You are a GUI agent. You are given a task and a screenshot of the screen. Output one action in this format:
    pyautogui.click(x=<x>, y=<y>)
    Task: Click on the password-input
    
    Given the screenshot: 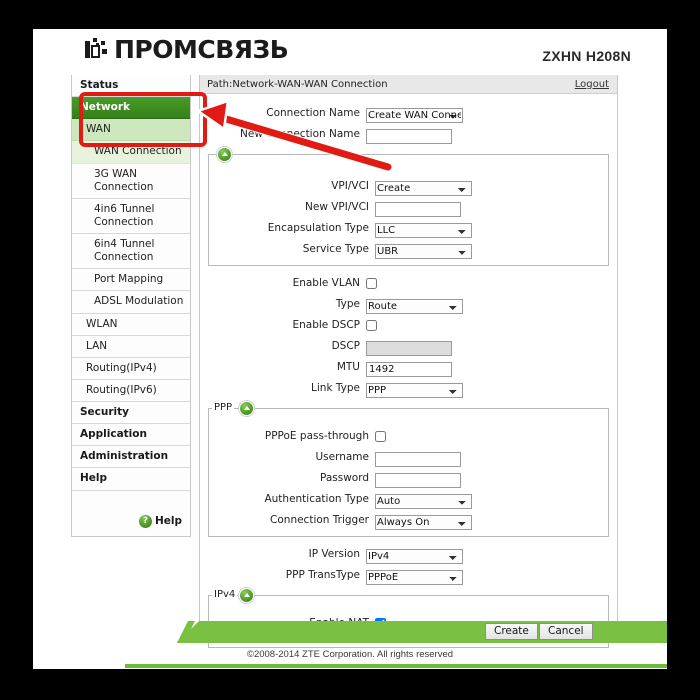 What is the action you would take?
    pyautogui.click(x=418, y=480)
    